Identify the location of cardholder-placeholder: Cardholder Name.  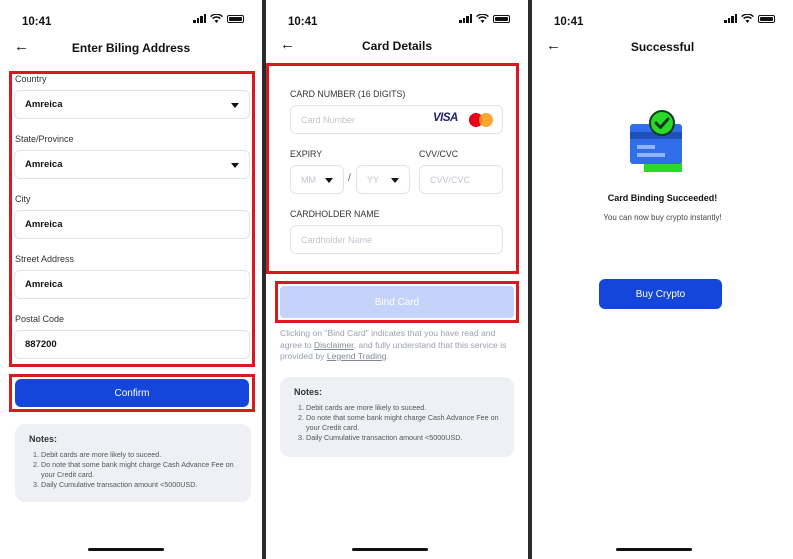
(337, 239).